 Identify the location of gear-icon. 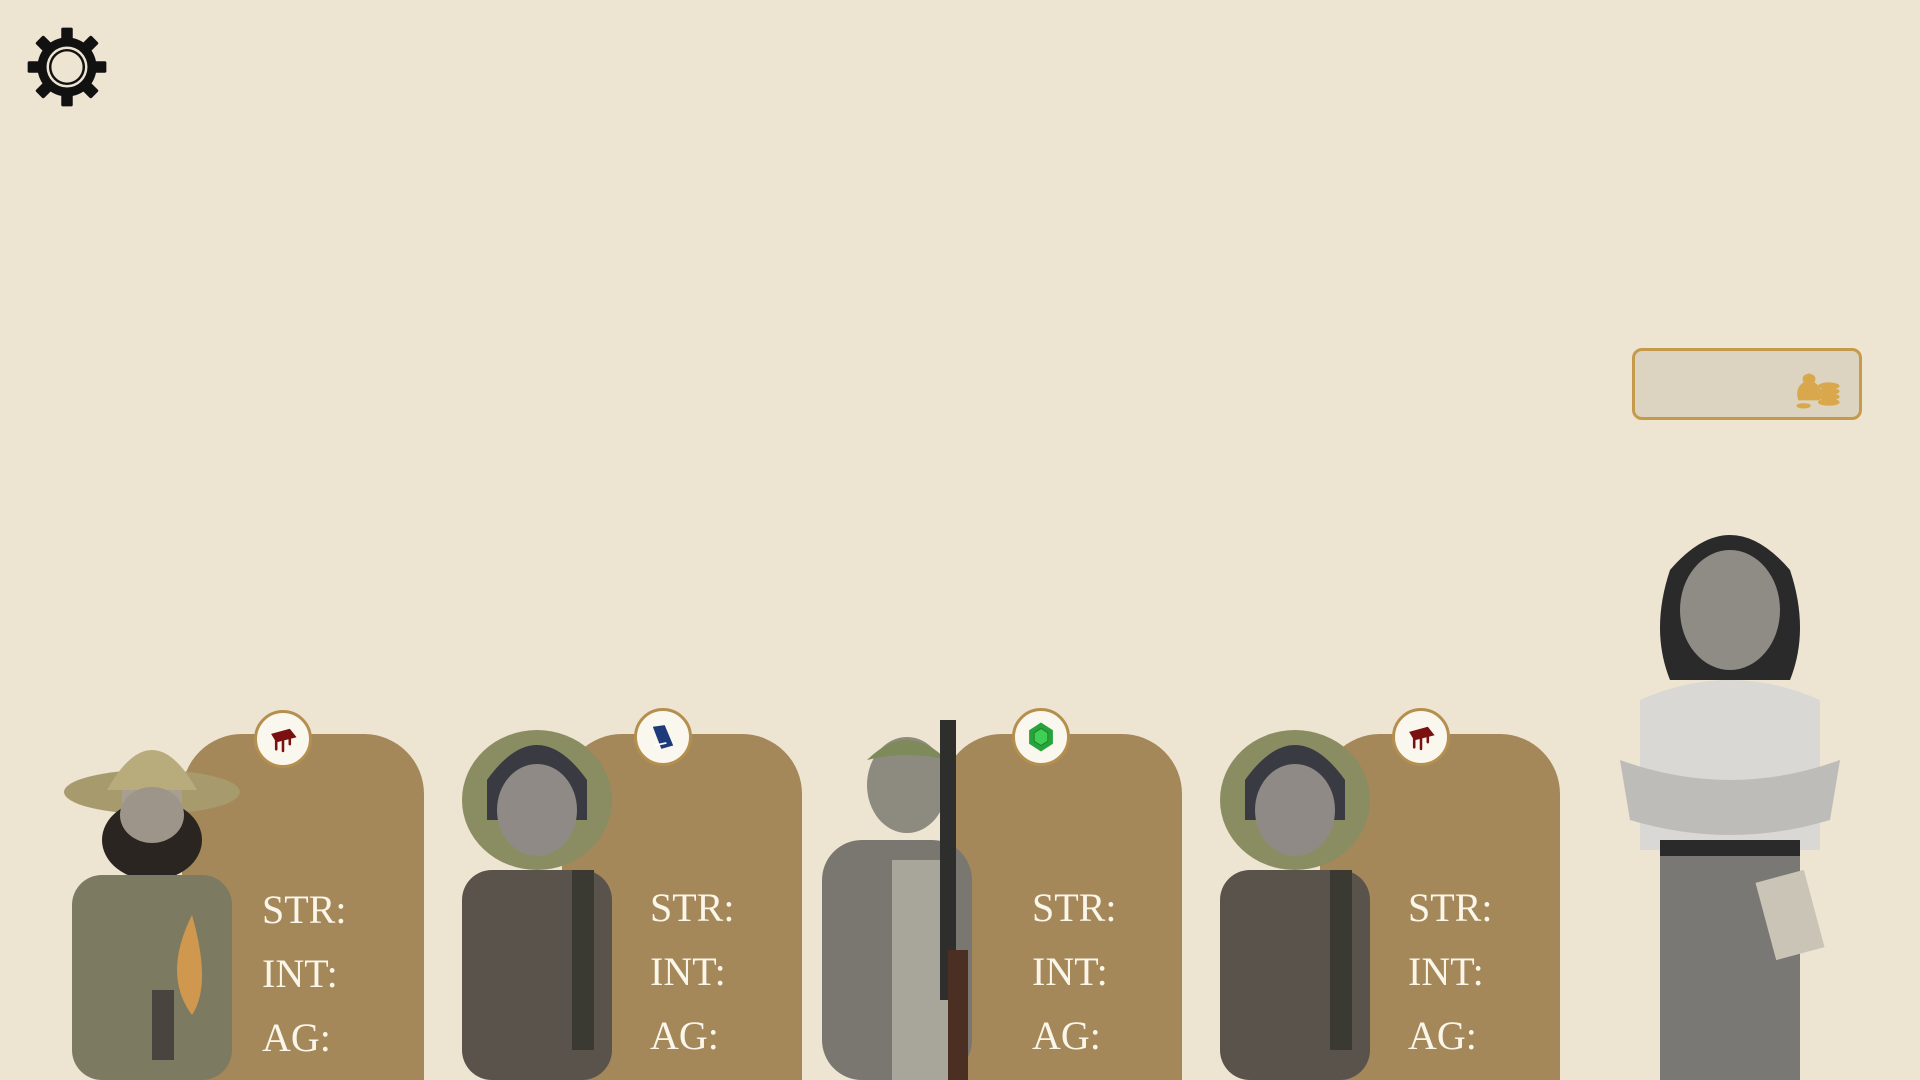
(67, 67).